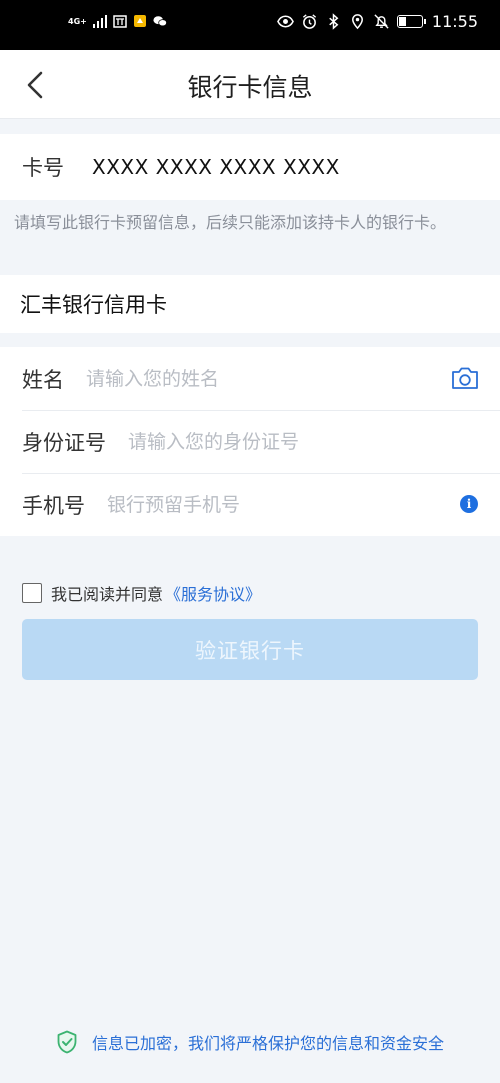 This screenshot has width=500, height=1083. I want to click on alarm-icon, so click(309, 21).